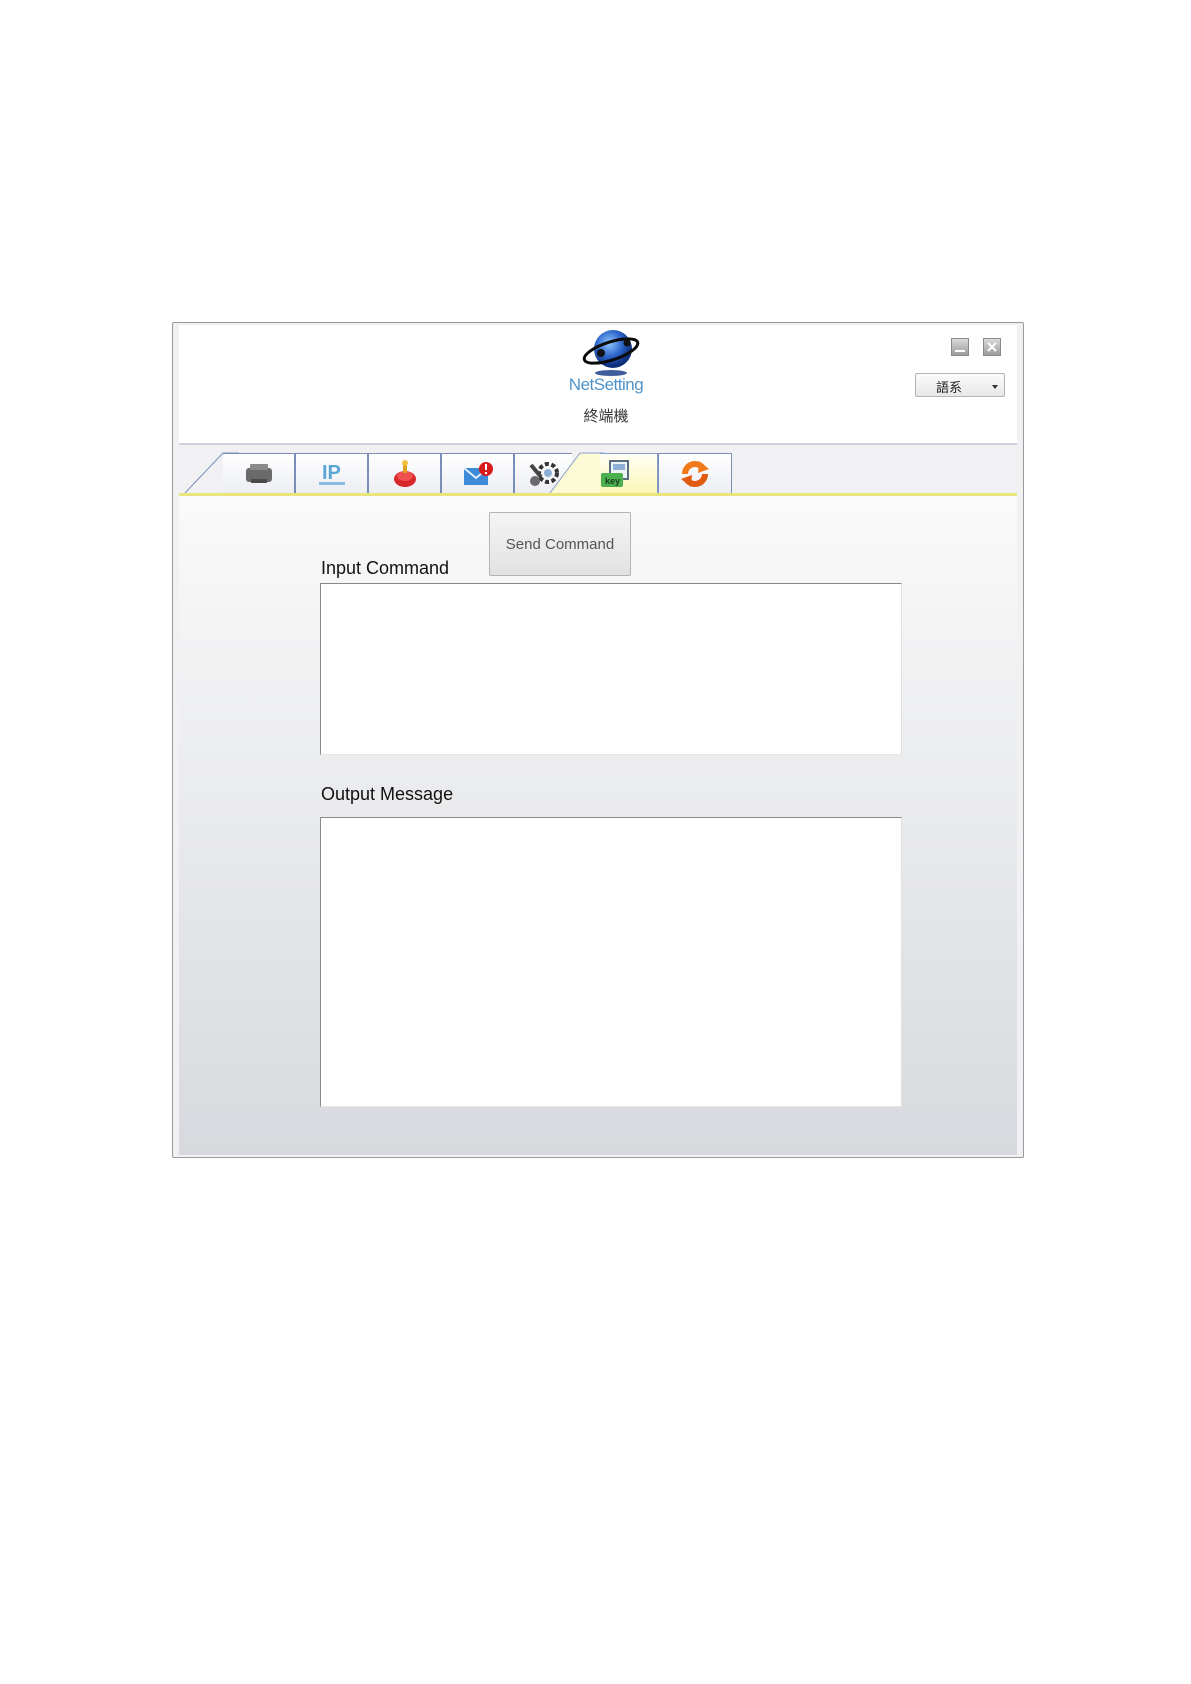 The image size is (1191, 1684). Describe the element at coordinates (577, 472) in the screenshot. I see `active-tab-edge` at that location.